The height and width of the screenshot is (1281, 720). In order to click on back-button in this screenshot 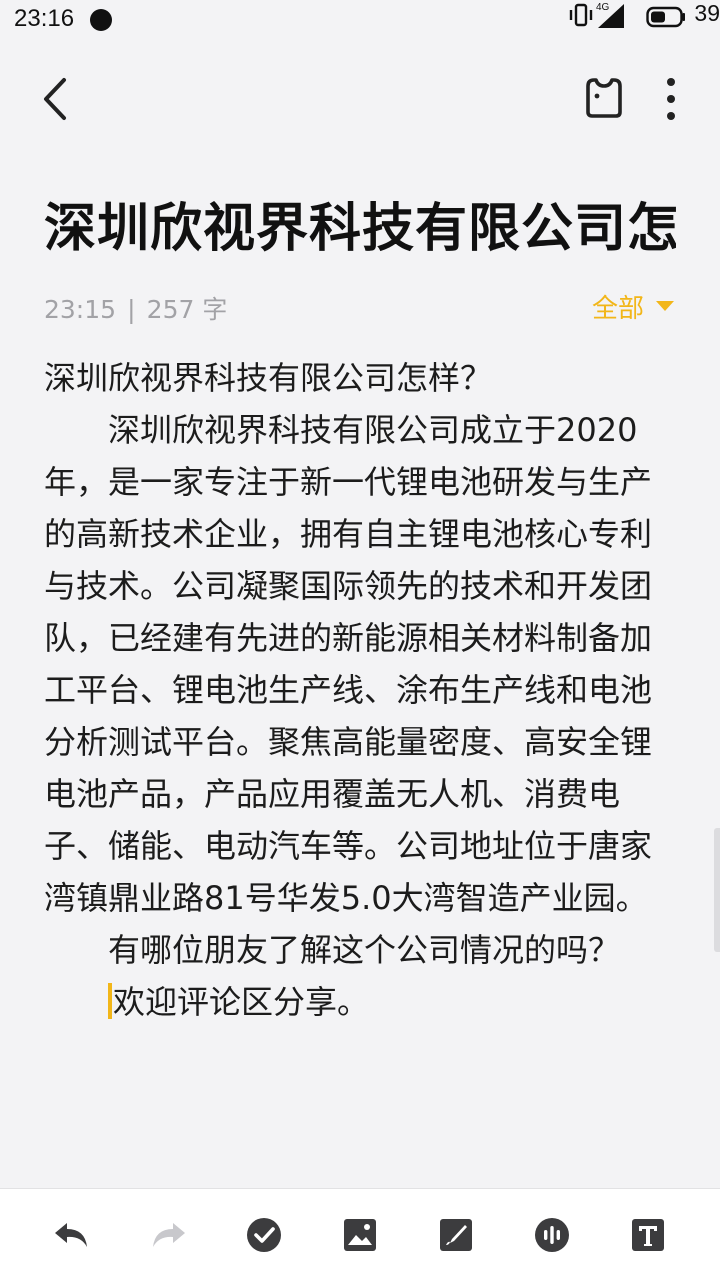, I will do `click(56, 99)`.